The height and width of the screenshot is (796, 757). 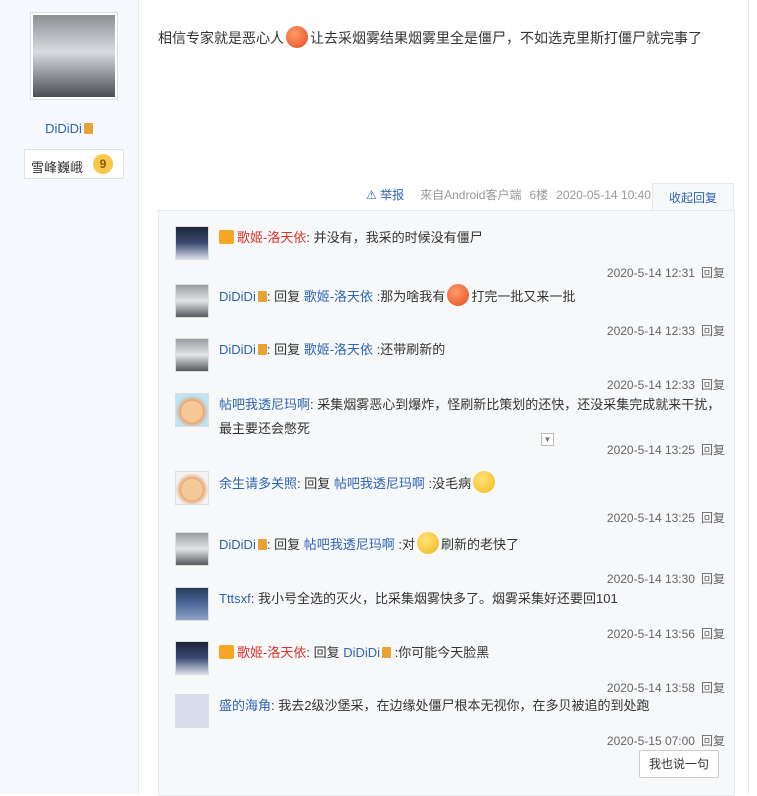 I want to click on reply-body: :对, so click(x=406, y=544).